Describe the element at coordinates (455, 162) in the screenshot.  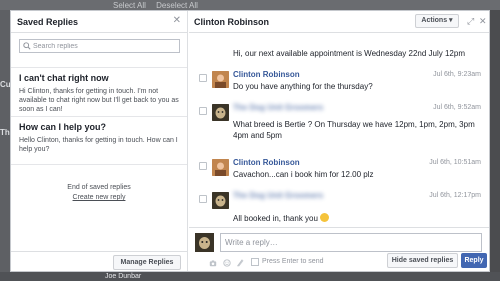
I see `message-time: Jul 6th, 10:51am` at that location.